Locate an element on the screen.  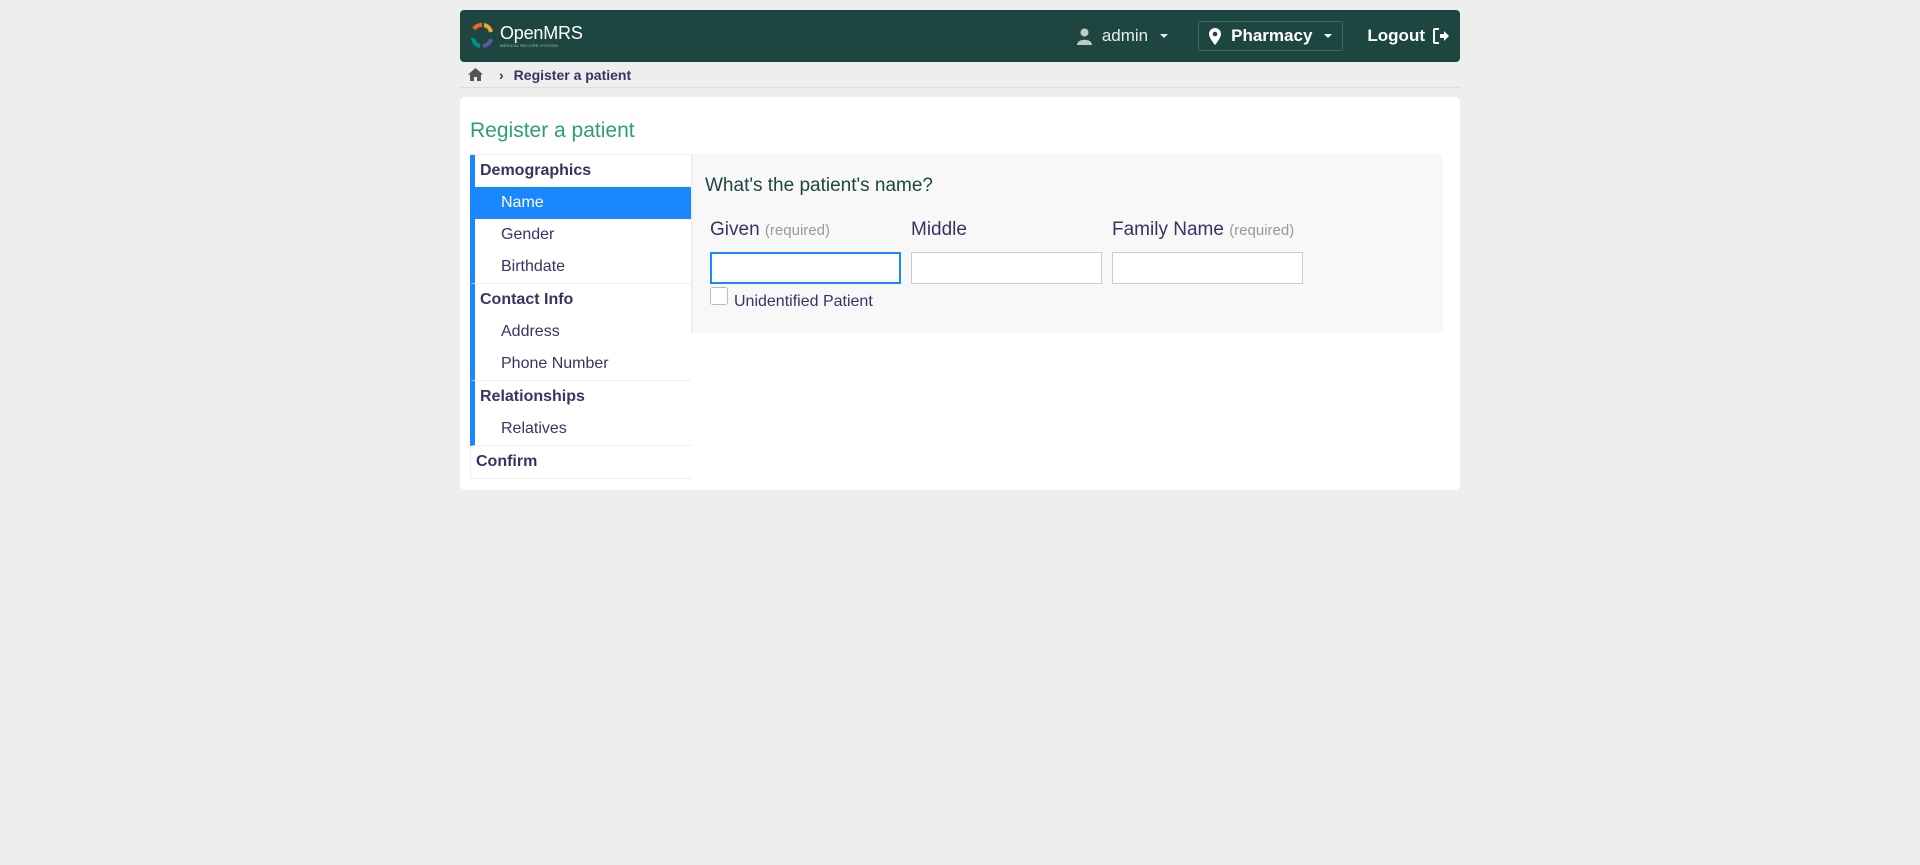
given-label: Given (required) is located at coordinates (805, 231).